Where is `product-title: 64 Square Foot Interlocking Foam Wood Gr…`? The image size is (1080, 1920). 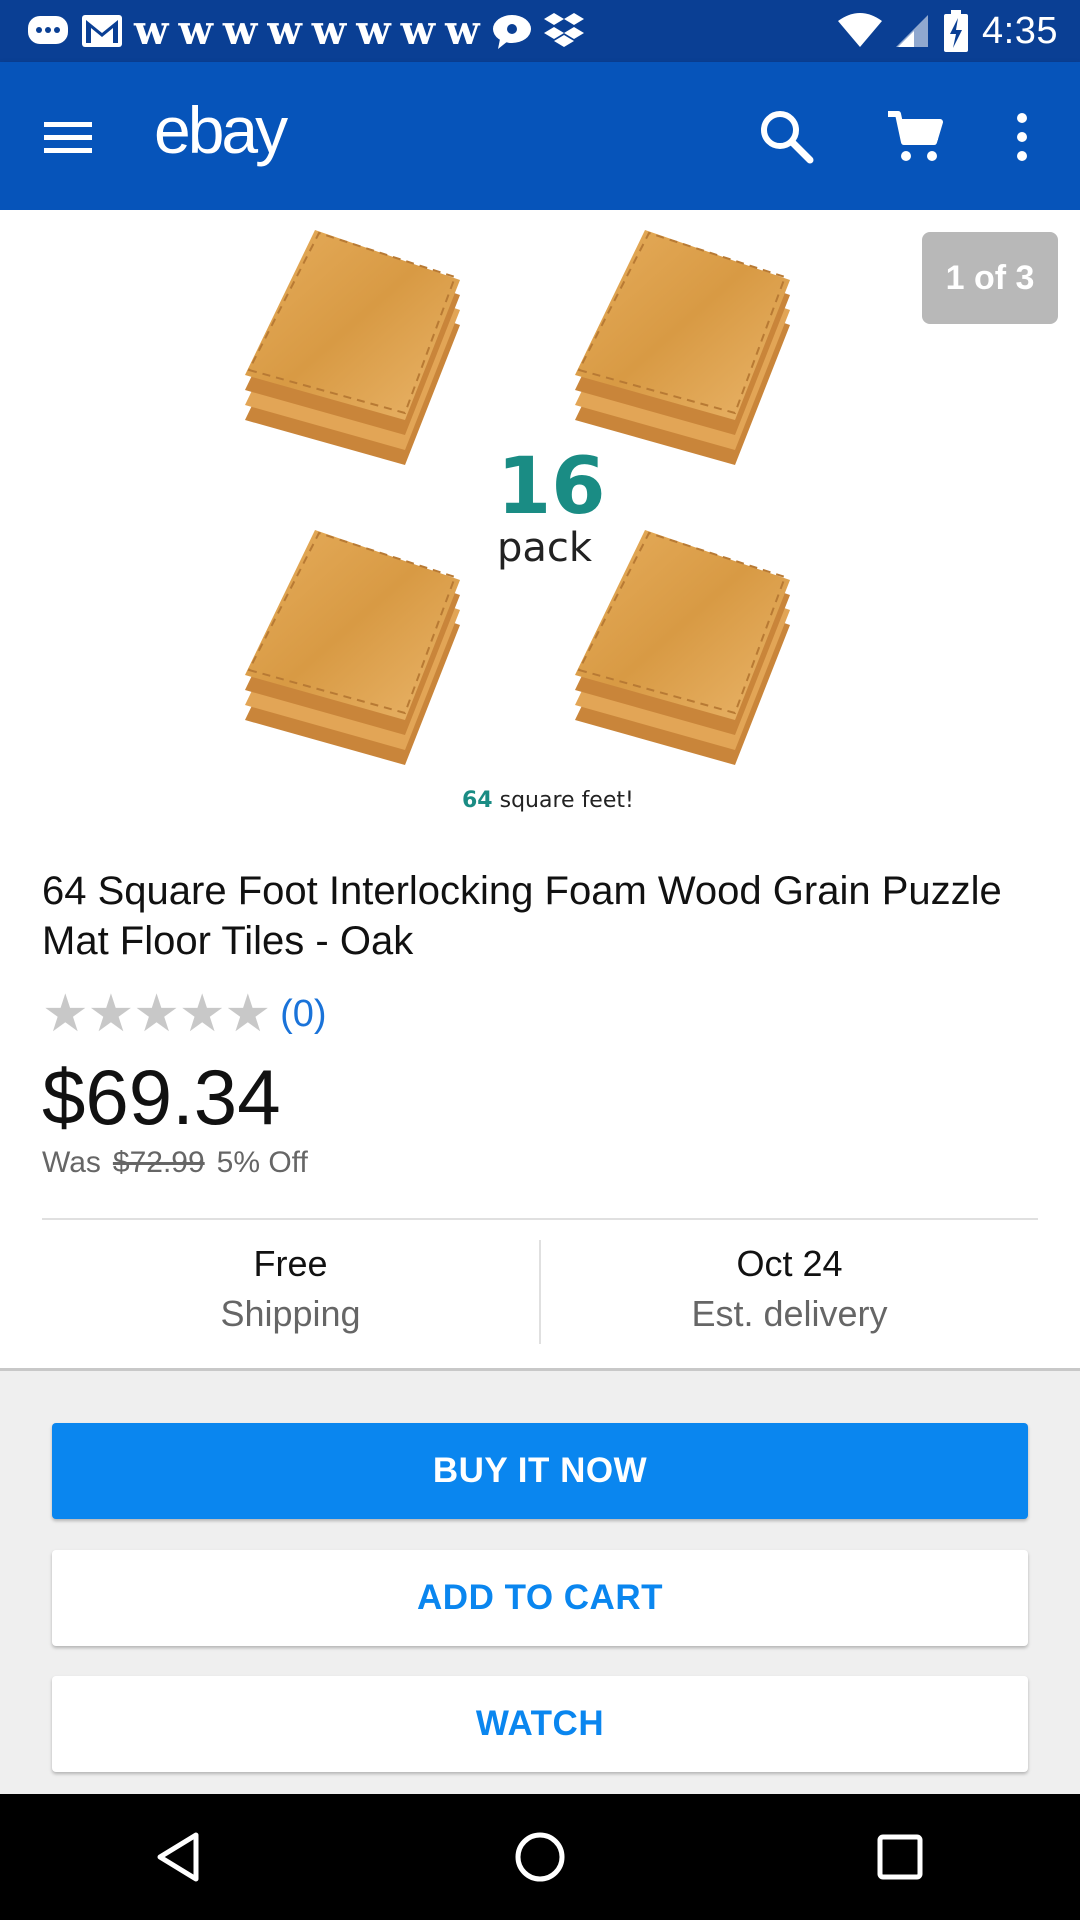 product-title: 64 Square Foot Interlocking Foam Wood Gr… is located at coordinates (522, 916).